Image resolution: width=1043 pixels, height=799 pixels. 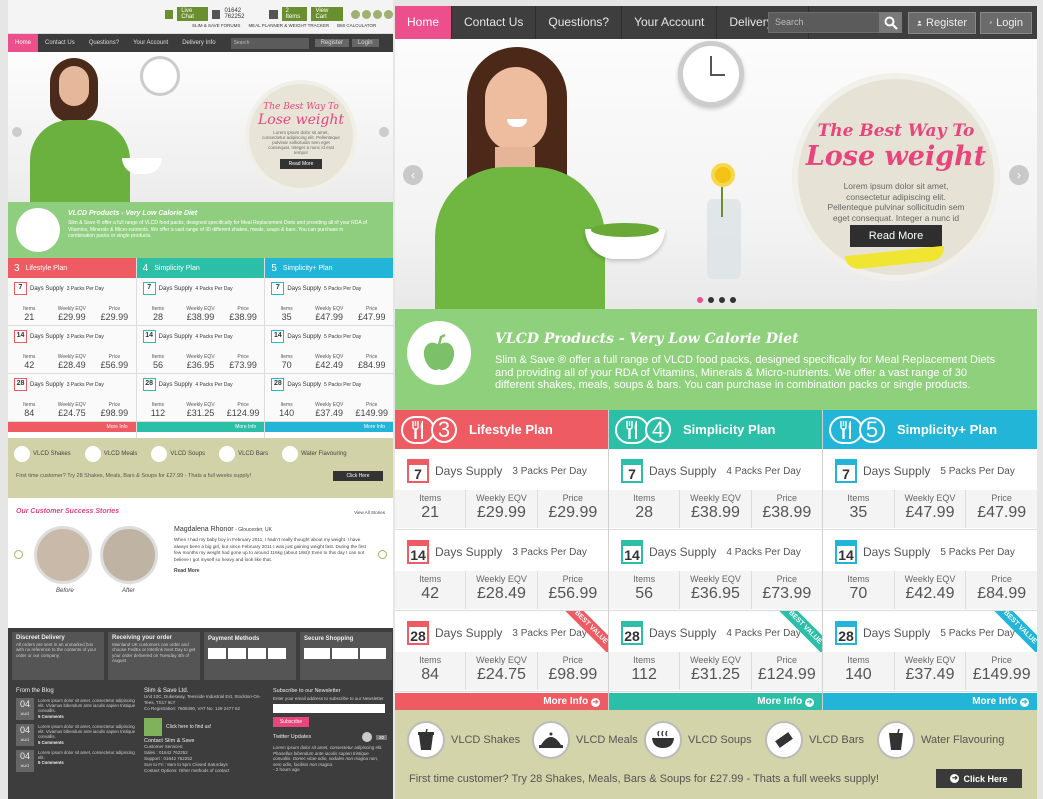 What do you see at coordinates (942, 23) in the screenshot?
I see `register-button: Register` at bounding box center [942, 23].